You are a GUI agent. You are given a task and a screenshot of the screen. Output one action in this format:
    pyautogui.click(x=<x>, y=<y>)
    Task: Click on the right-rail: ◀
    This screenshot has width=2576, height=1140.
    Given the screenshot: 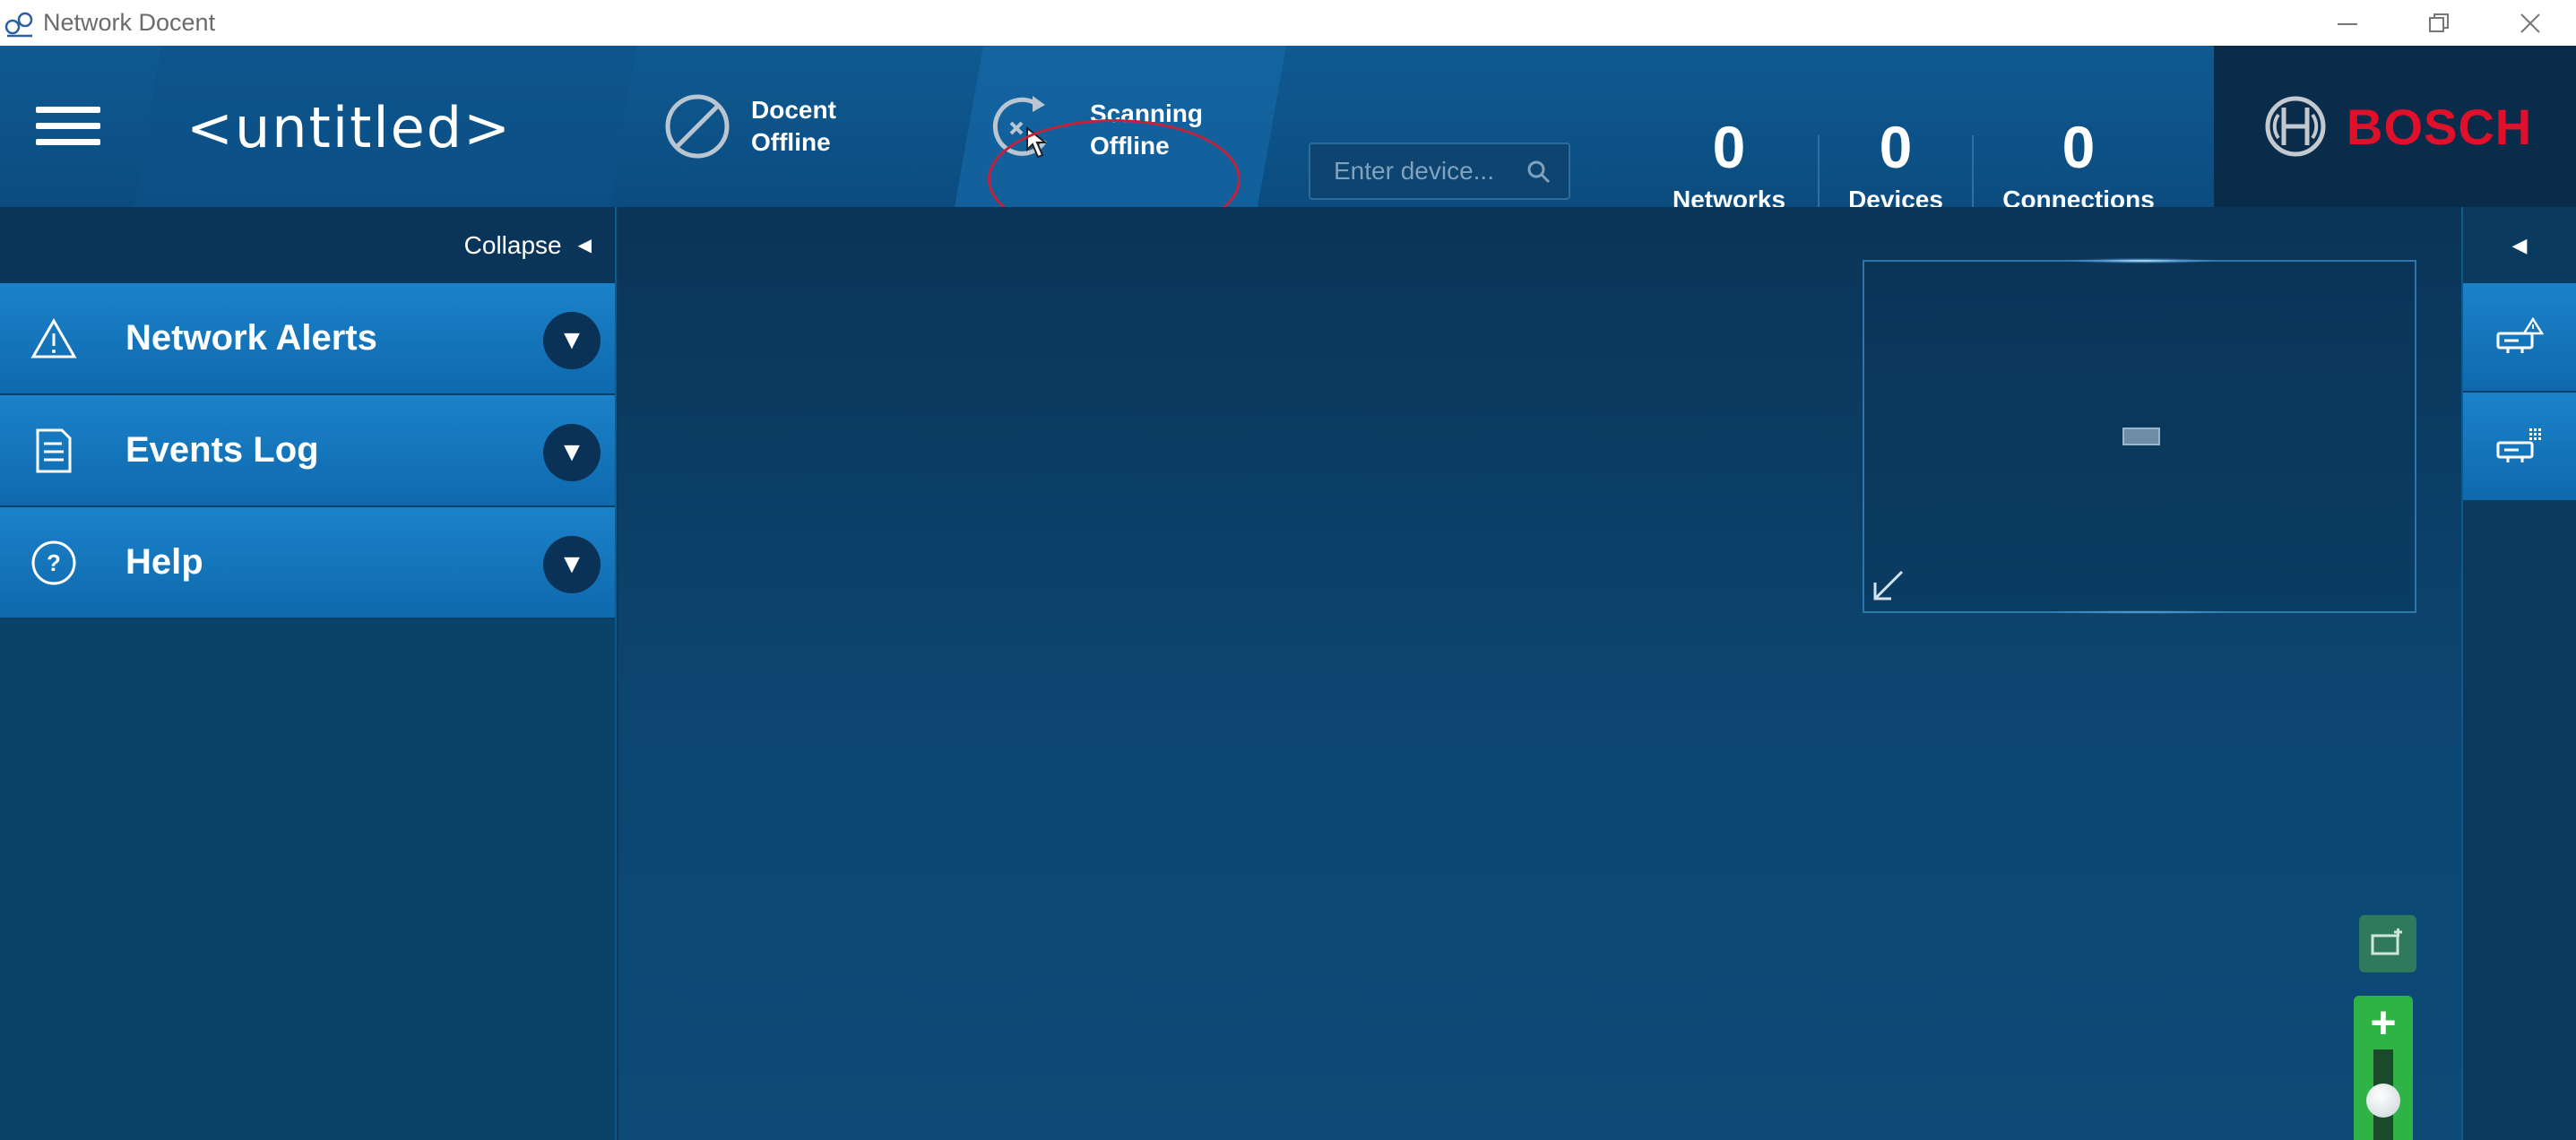 What is the action you would take?
    pyautogui.click(x=2518, y=673)
    